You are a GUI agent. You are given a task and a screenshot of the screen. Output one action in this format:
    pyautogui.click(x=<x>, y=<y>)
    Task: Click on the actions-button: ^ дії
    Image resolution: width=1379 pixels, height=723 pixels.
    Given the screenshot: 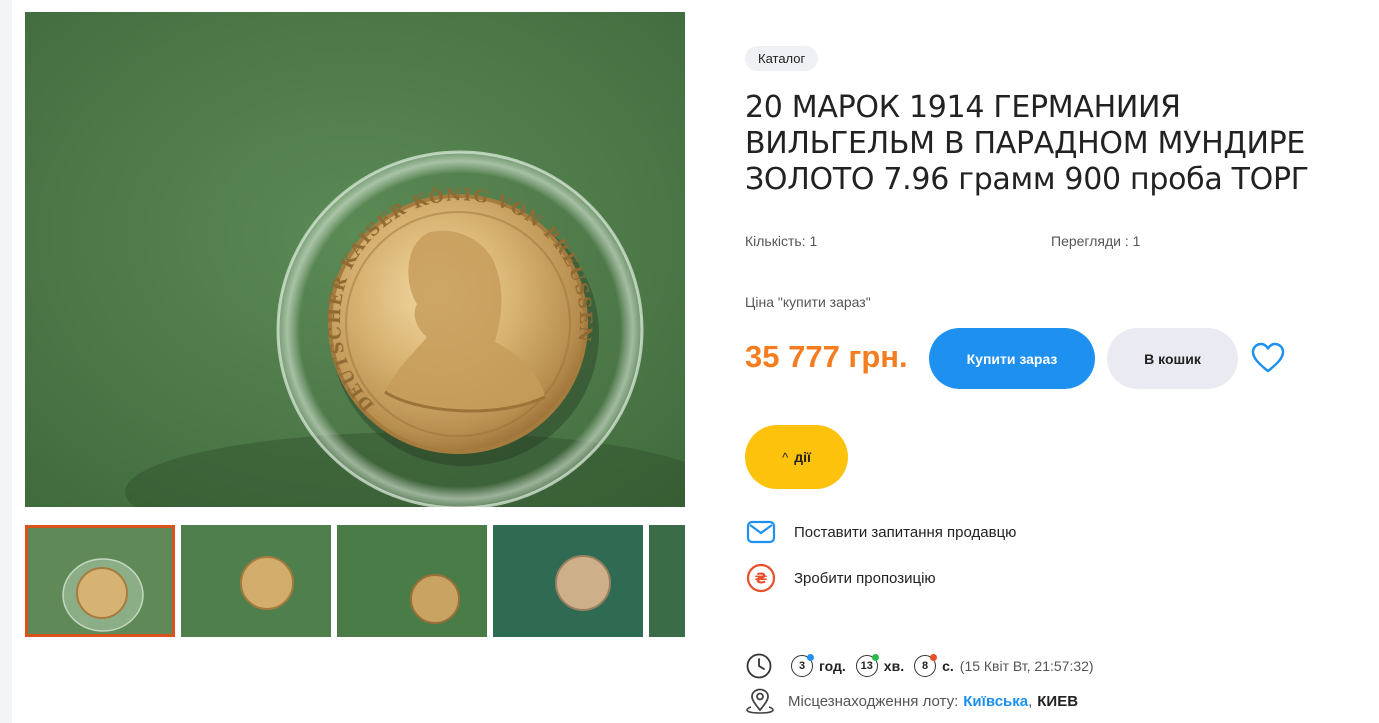 What is the action you would take?
    pyautogui.click(x=796, y=457)
    